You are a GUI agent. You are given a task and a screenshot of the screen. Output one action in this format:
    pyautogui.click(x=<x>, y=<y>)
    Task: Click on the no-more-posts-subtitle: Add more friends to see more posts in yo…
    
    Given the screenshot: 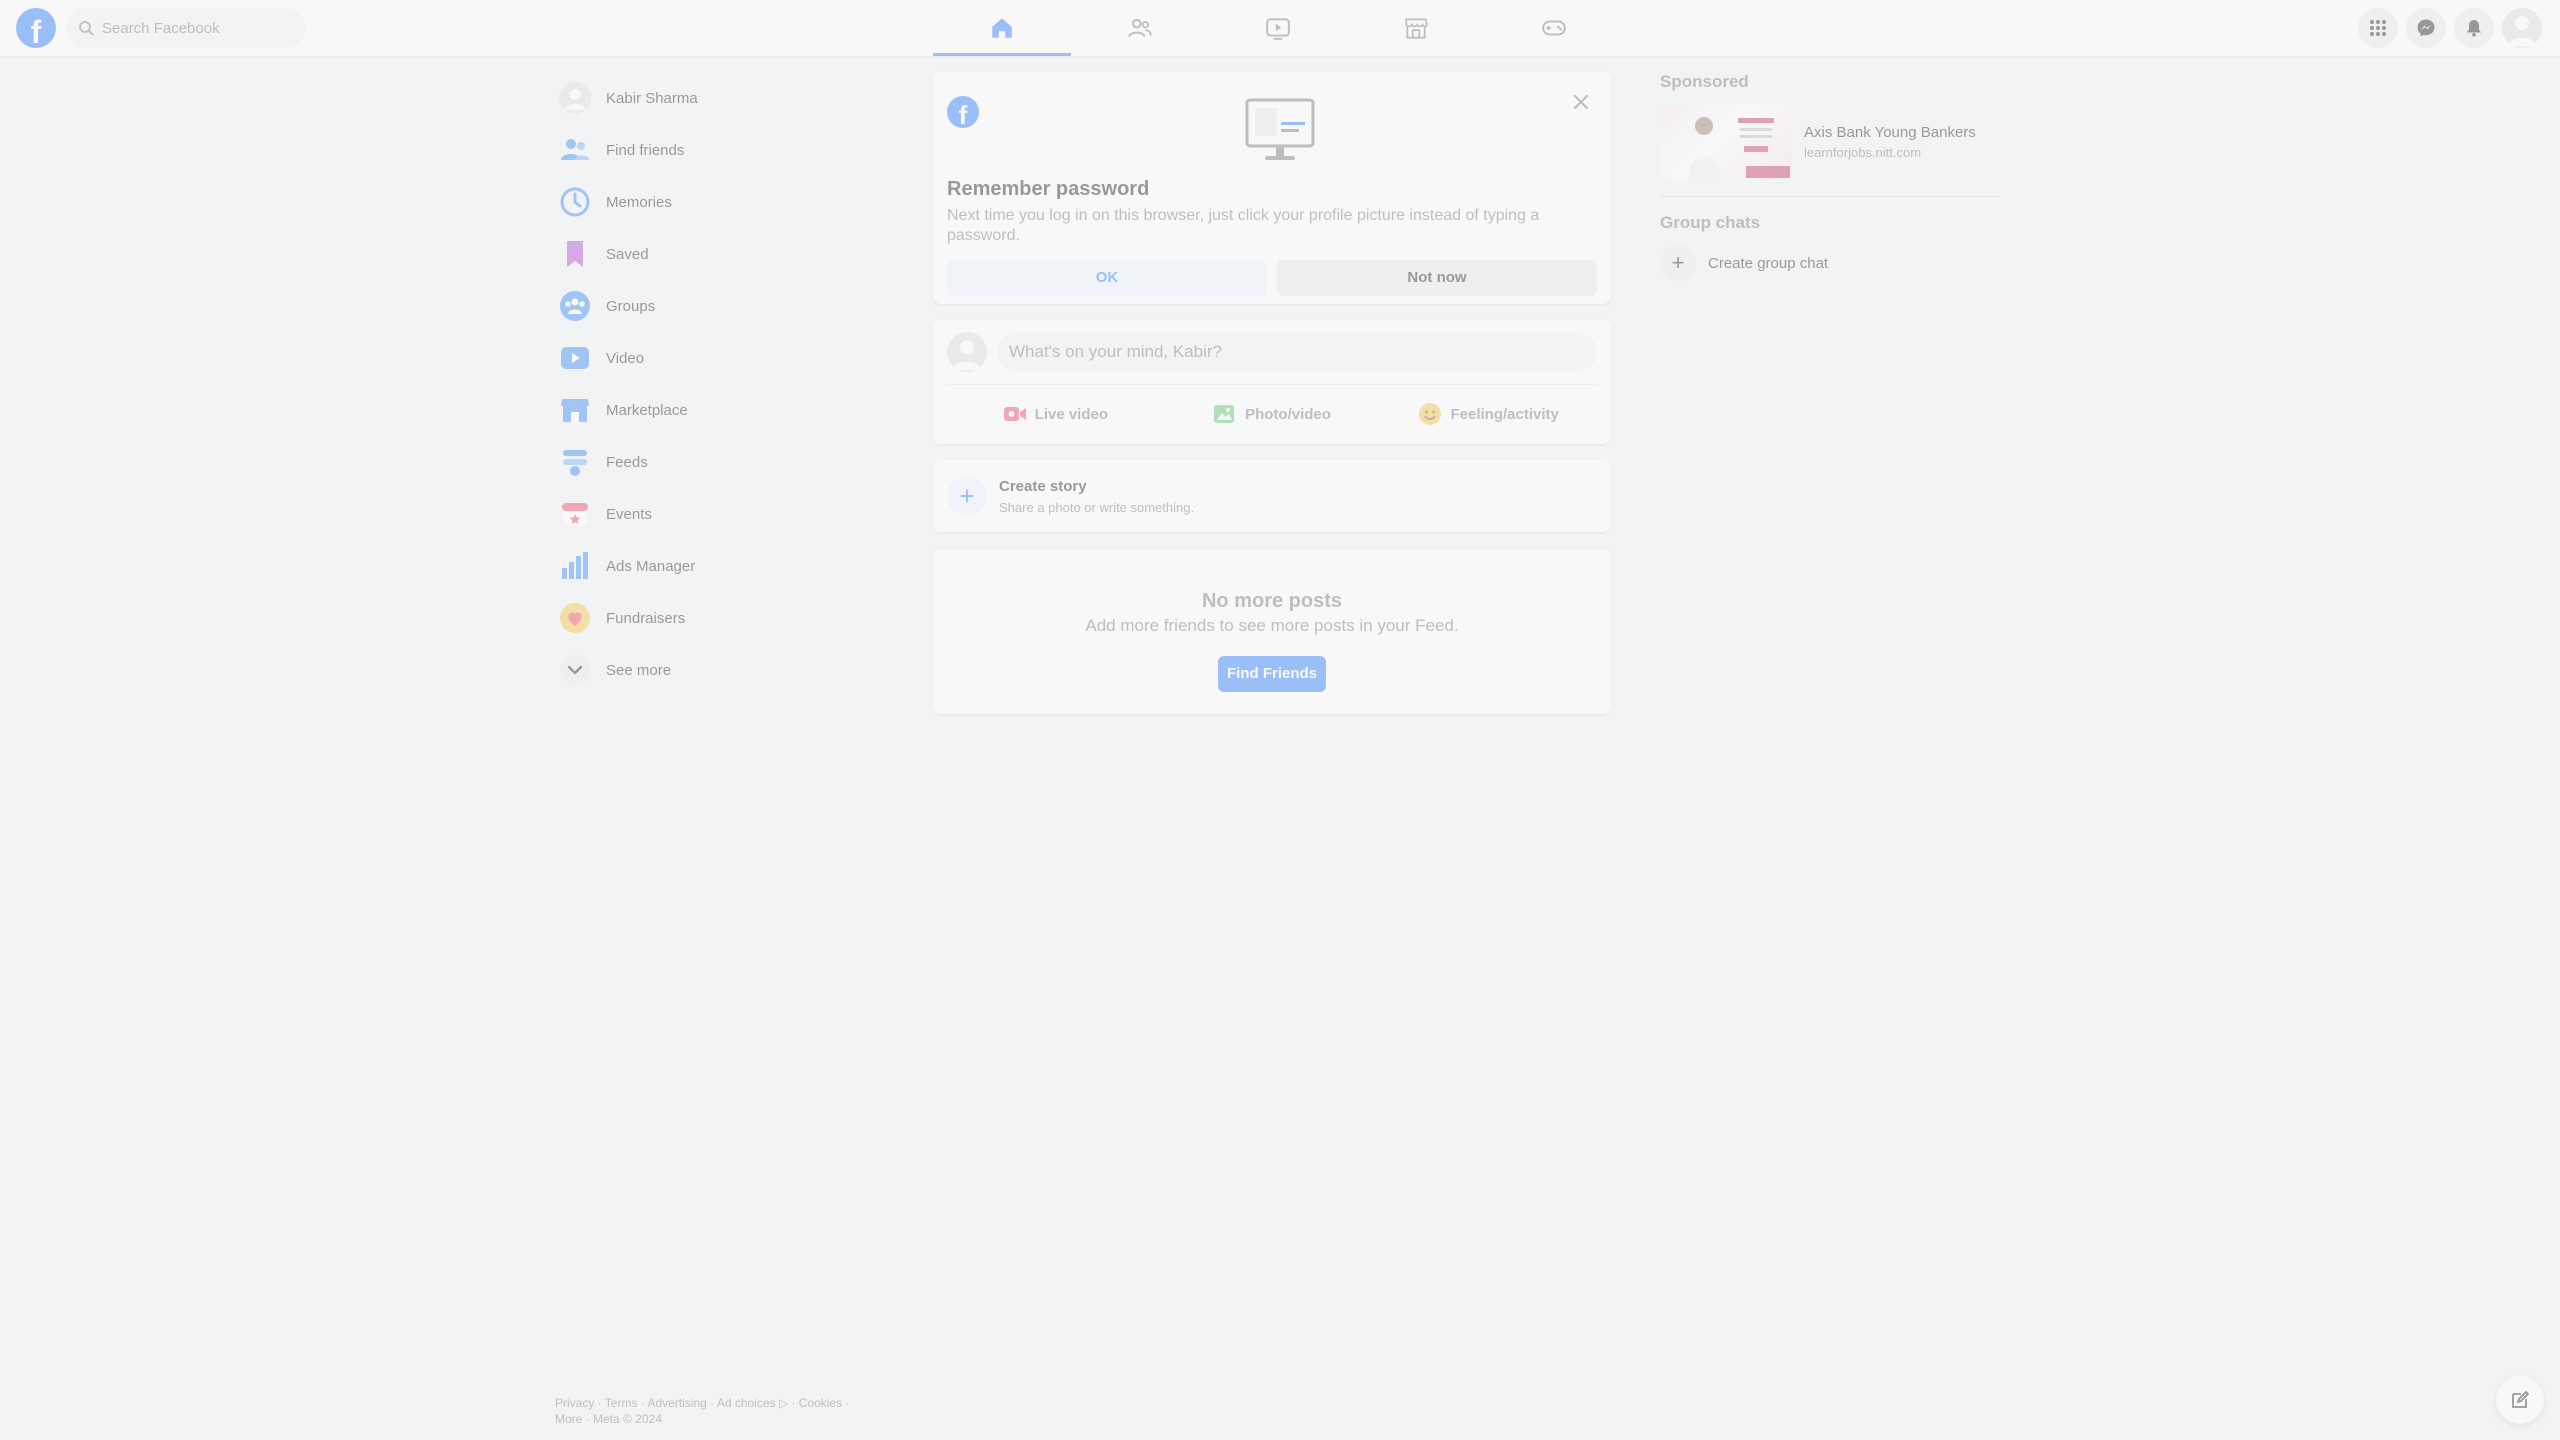 What is the action you would take?
    pyautogui.click(x=1272, y=625)
    